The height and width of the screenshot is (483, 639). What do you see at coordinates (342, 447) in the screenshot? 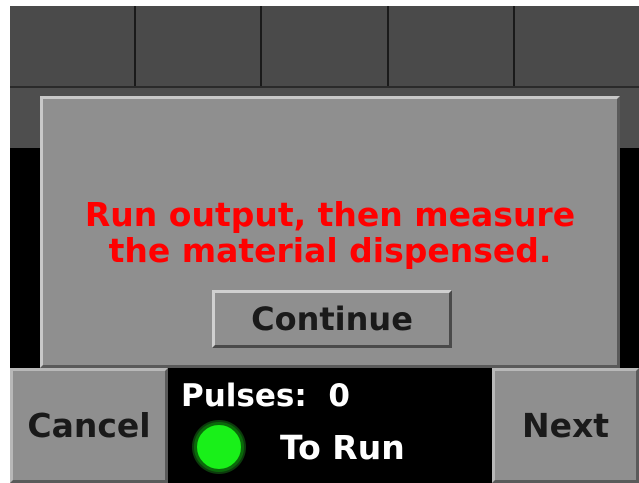
I see `run-status-label: To Run` at bounding box center [342, 447].